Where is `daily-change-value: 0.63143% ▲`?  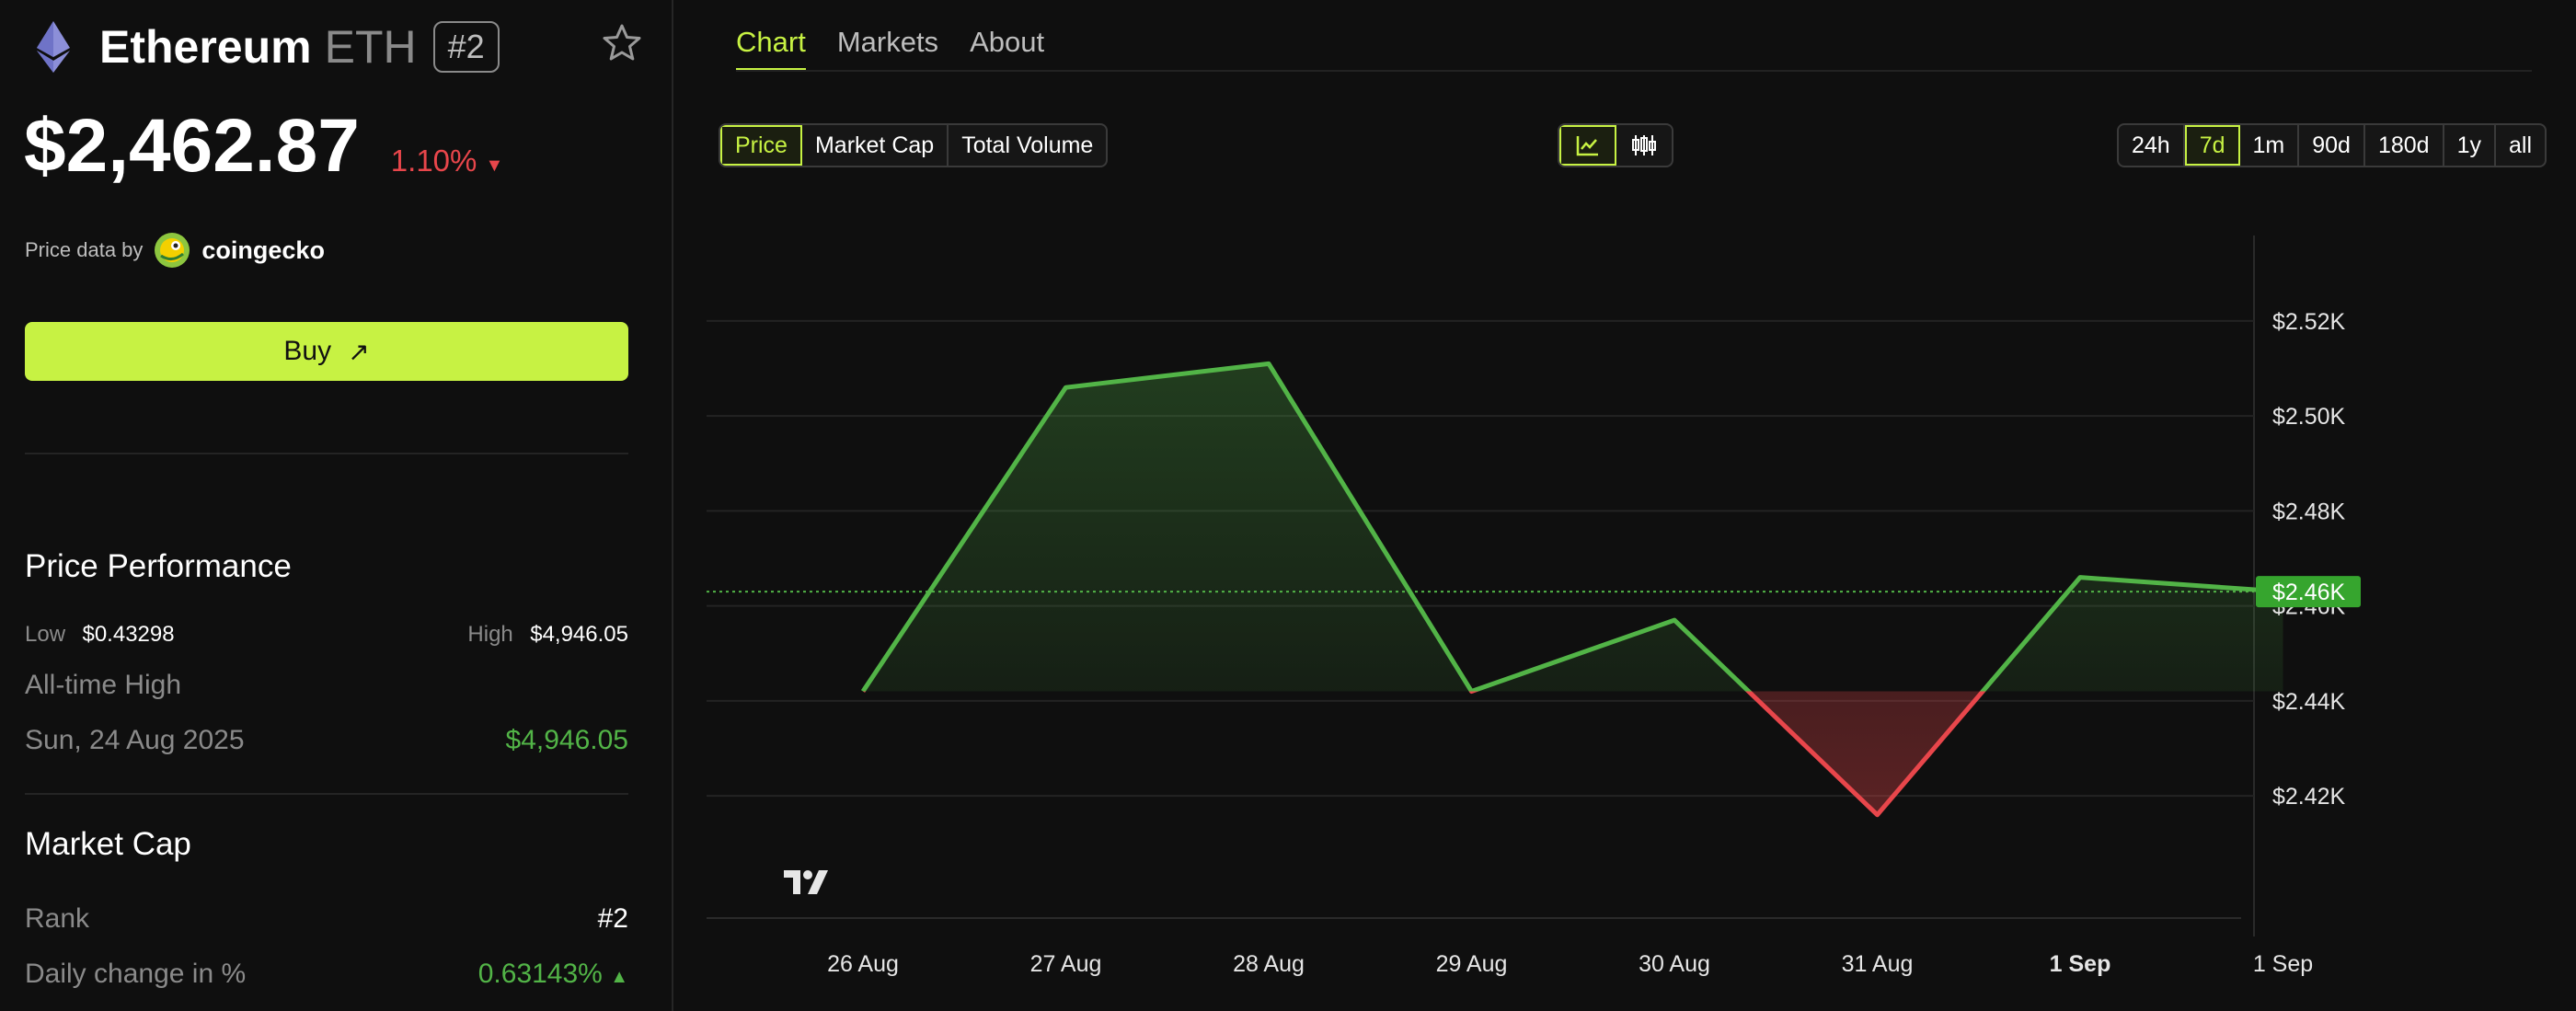
daily-change-value: 0.63143% ▲ is located at coordinates (553, 974).